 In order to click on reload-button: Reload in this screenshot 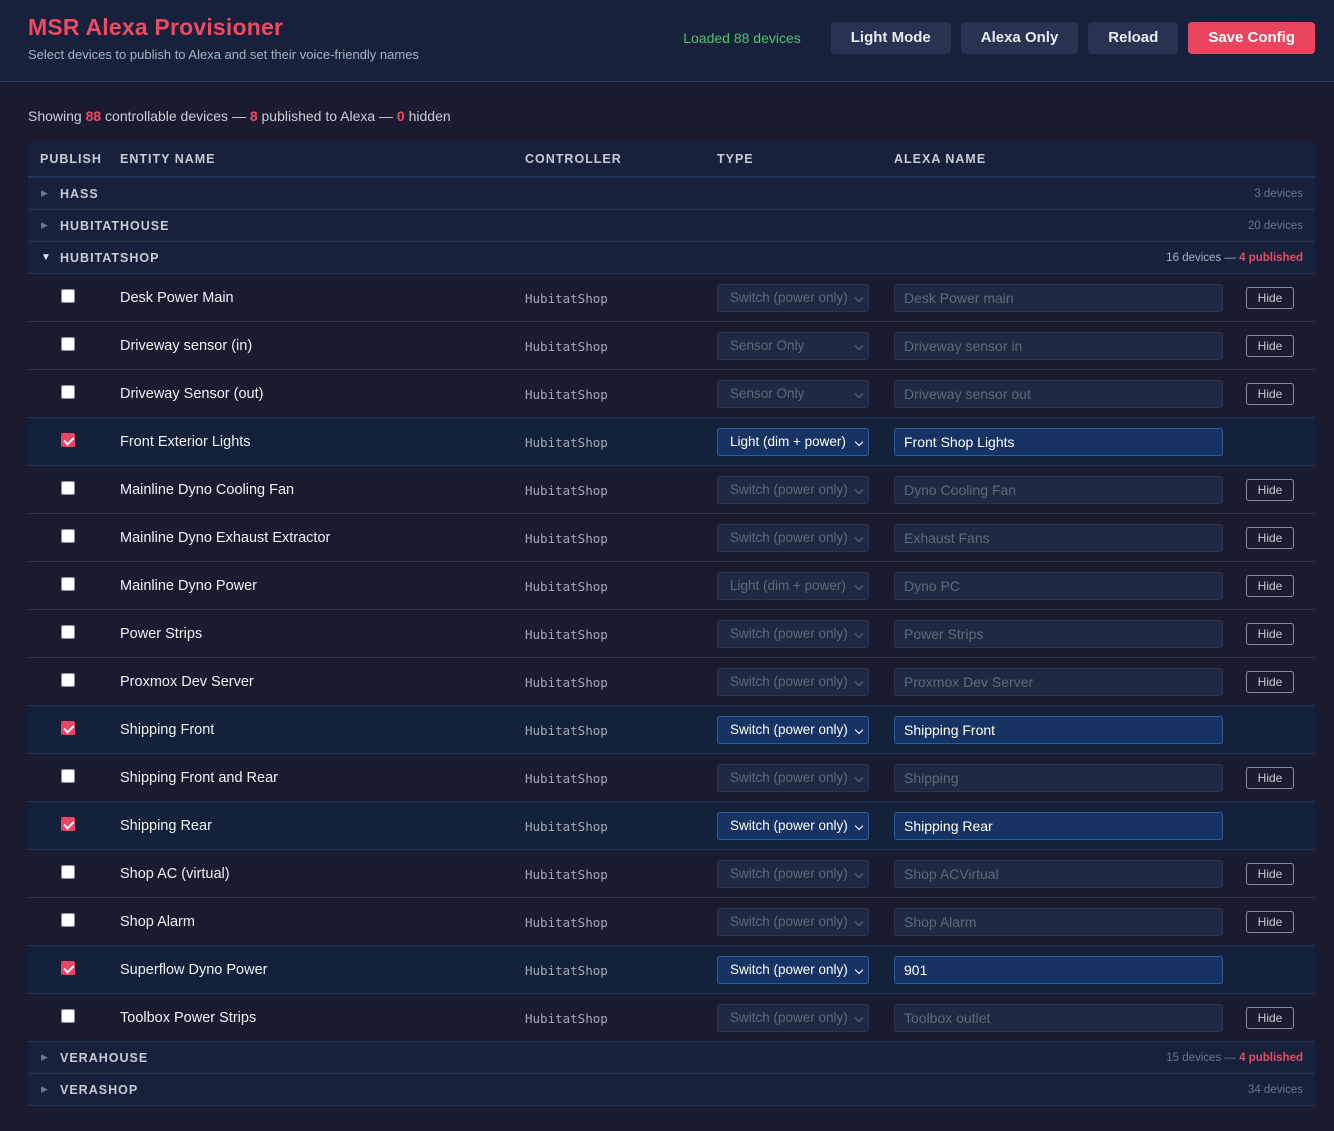, I will do `click(1133, 37)`.